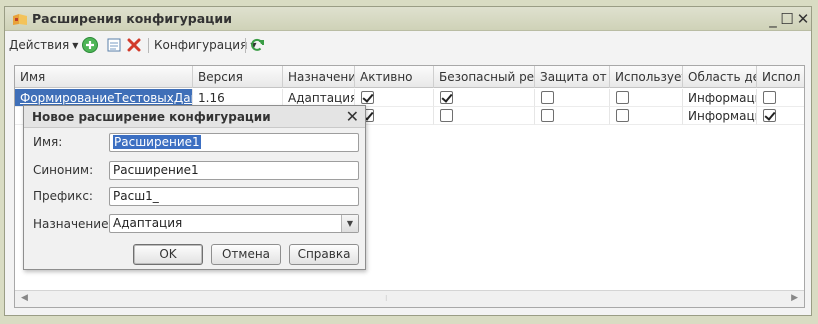 The height and width of the screenshot is (324, 818). I want to click on name-label: Имя:, so click(48, 142).